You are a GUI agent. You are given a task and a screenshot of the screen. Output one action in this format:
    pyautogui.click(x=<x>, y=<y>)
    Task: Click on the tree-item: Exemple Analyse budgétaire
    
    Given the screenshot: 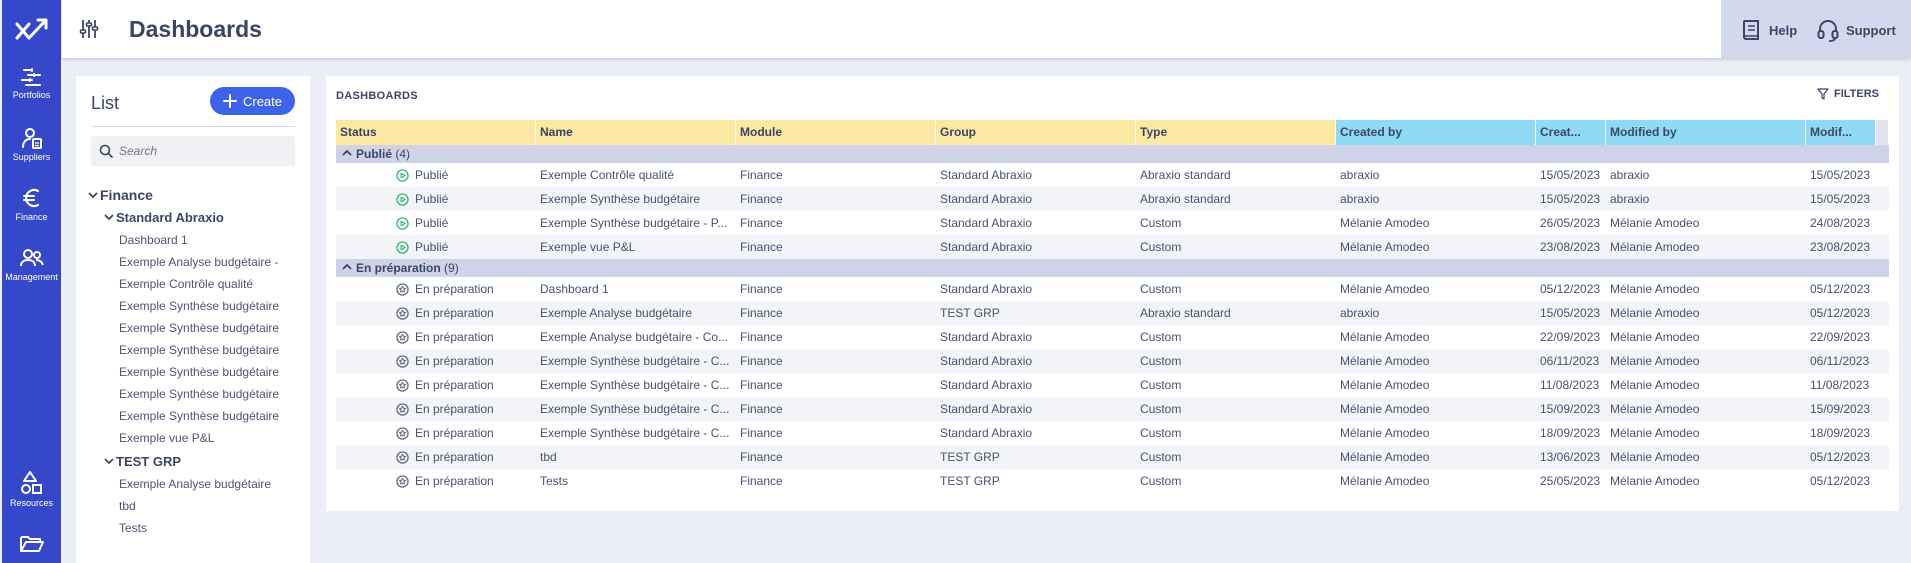 What is the action you would take?
    pyautogui.click(x=198, y=484)
    